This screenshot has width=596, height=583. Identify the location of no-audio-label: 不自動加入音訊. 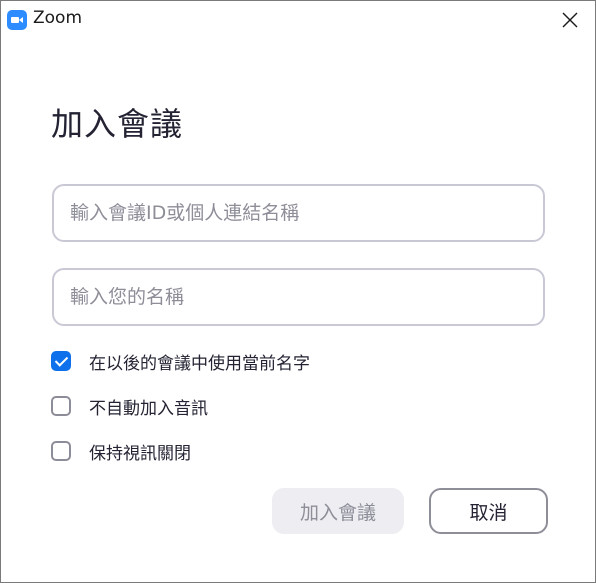
(148, 408).